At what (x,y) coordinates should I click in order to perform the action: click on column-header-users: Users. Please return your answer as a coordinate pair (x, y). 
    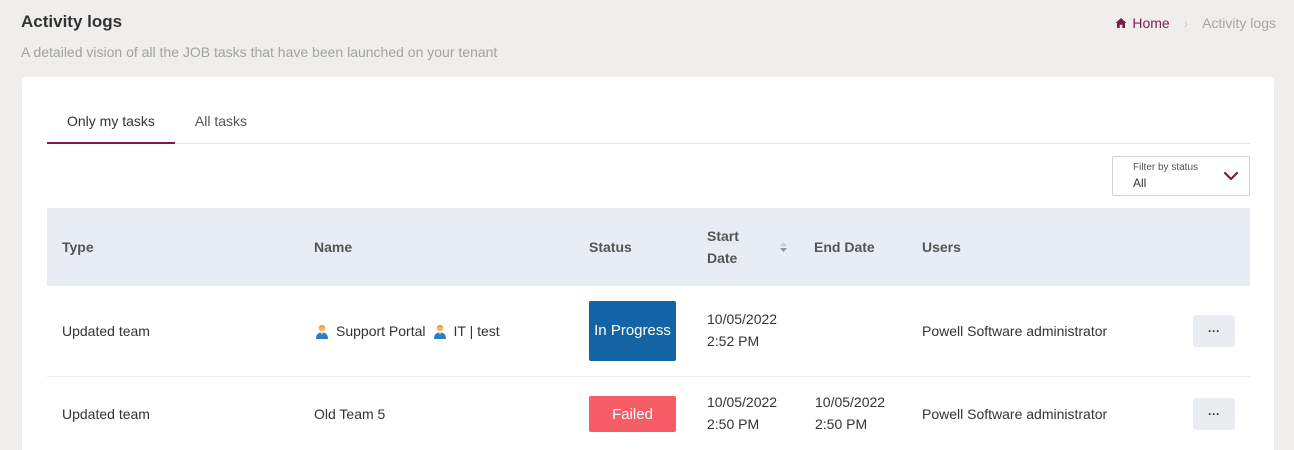
    Looking at the image, I should click on (941, 247).